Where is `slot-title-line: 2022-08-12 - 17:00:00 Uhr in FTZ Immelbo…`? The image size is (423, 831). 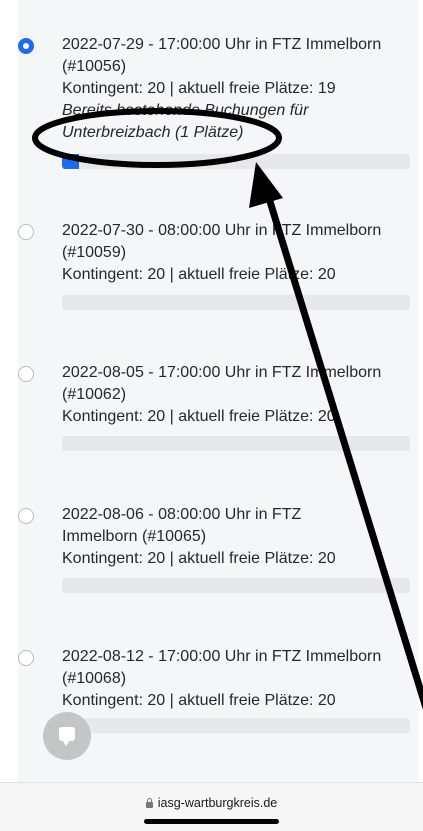 slot-title-line: 2022-08-12 - 17:00:00 Uhr in FTZ Immelbo… is located at coordinates (222, 656).